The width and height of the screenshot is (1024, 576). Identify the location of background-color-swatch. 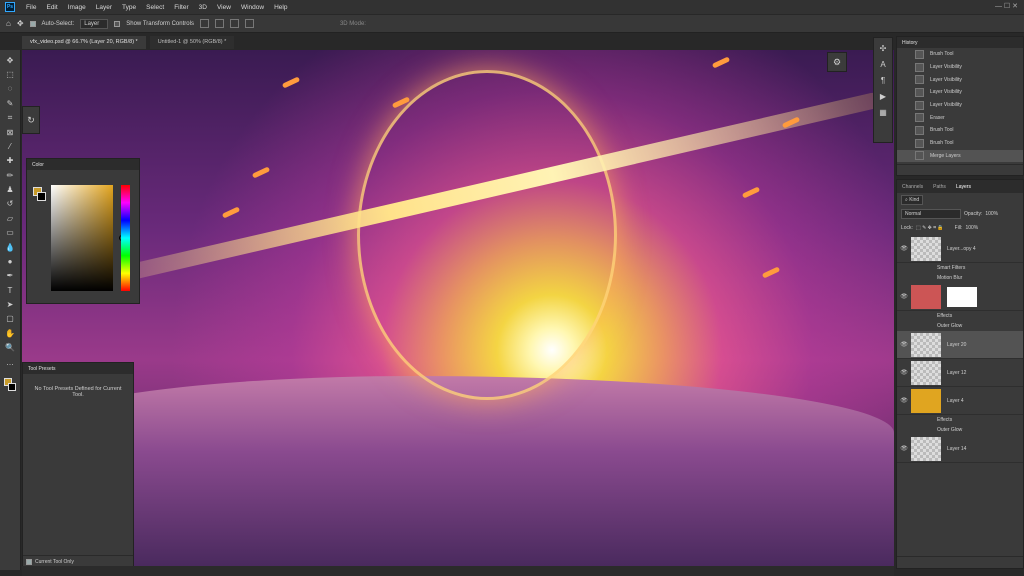
(12, 387).